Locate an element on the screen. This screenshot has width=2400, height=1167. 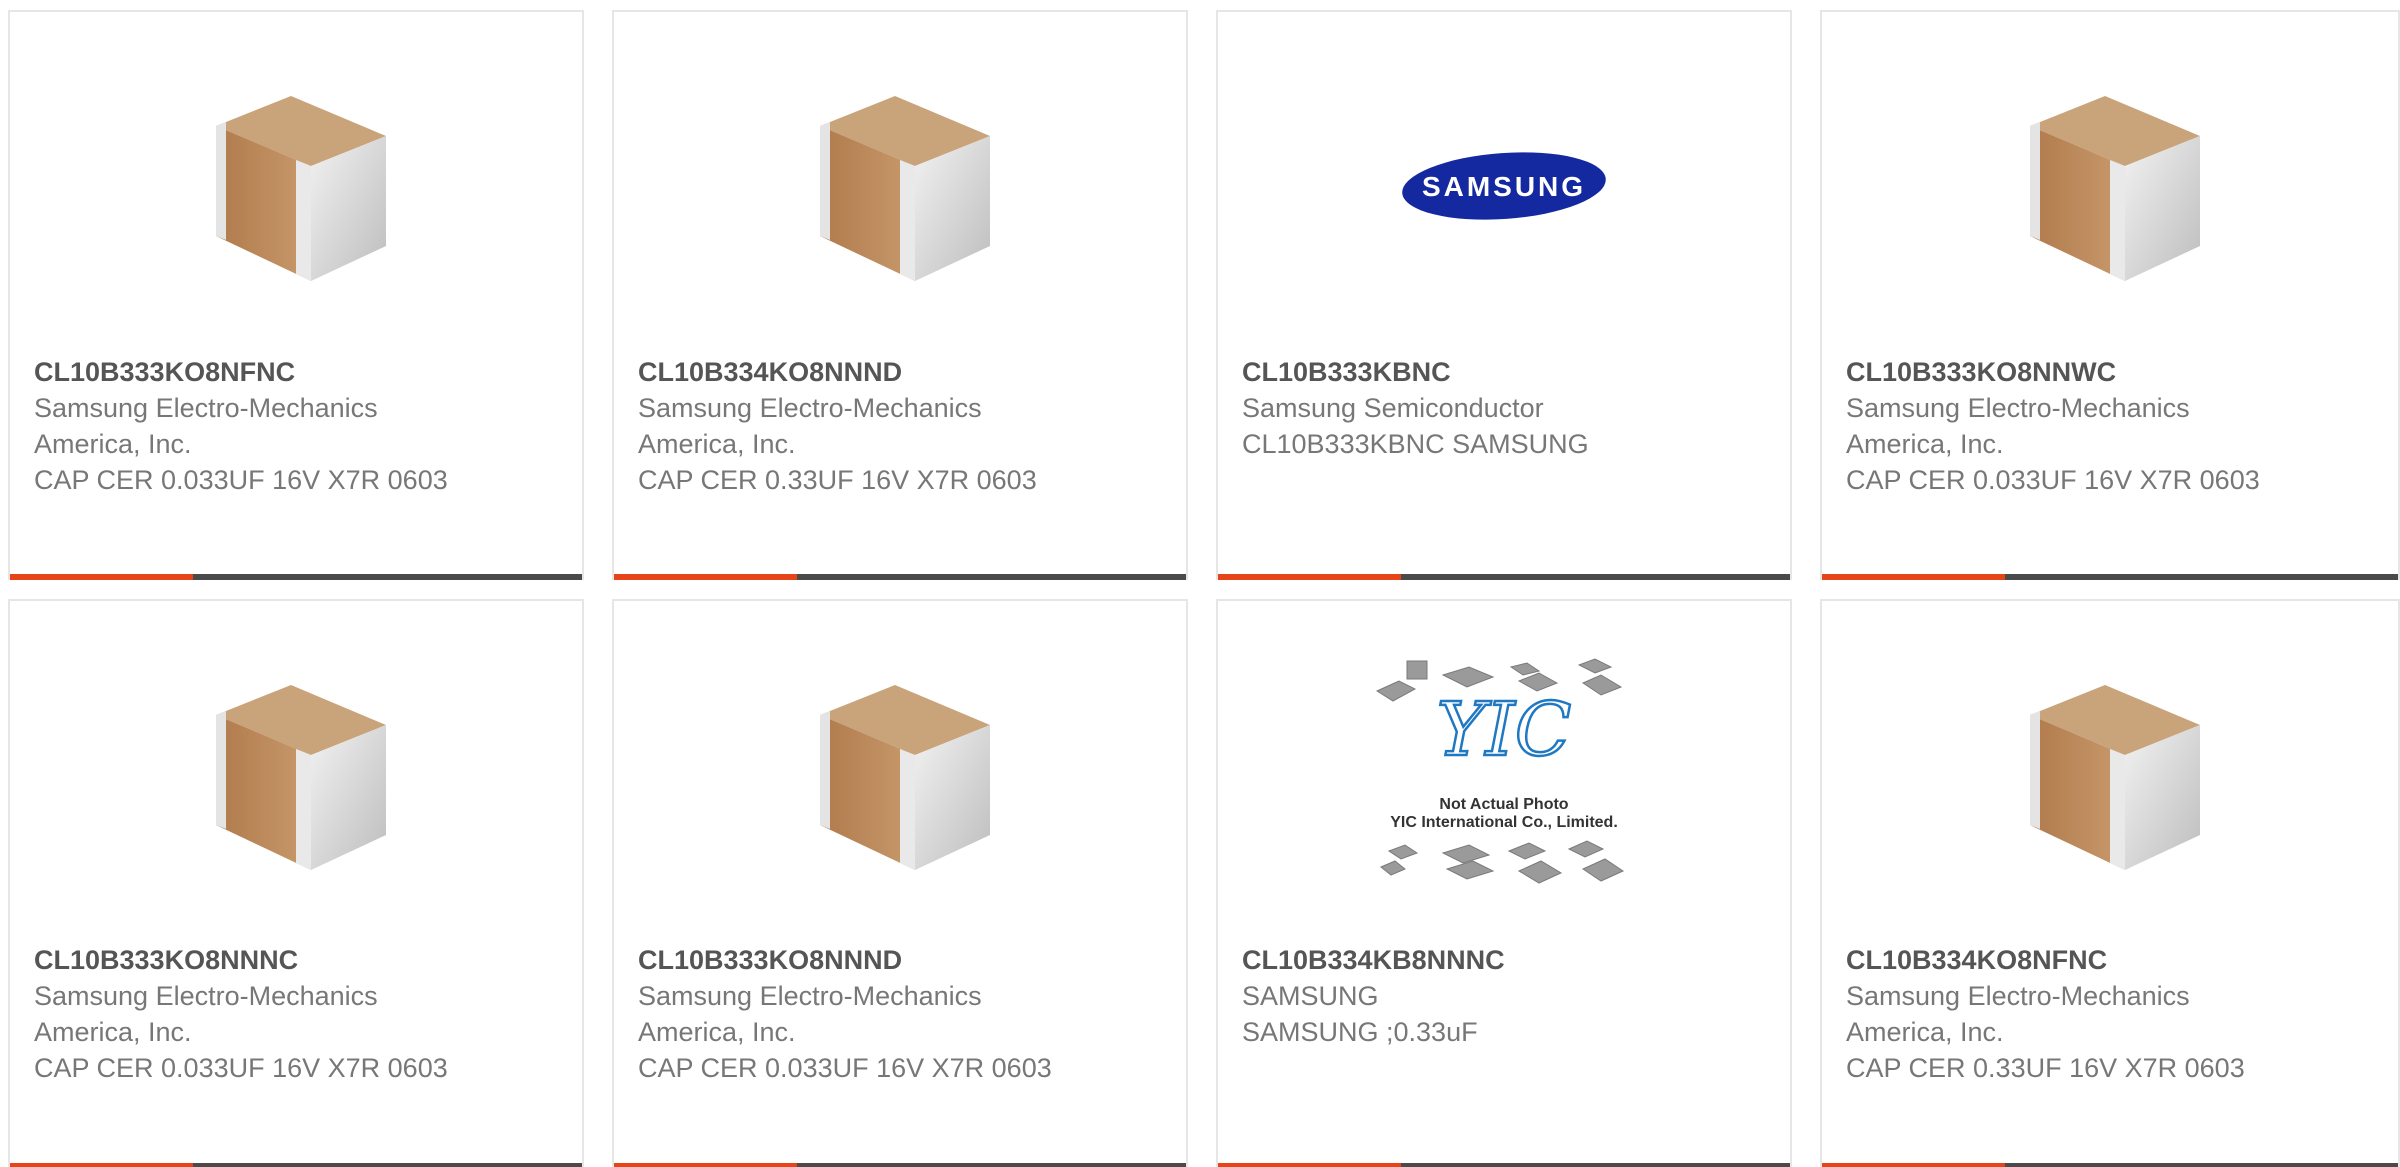
part-number-link: CL10B334KO8NFNC is located at coordinates (2061, 960).